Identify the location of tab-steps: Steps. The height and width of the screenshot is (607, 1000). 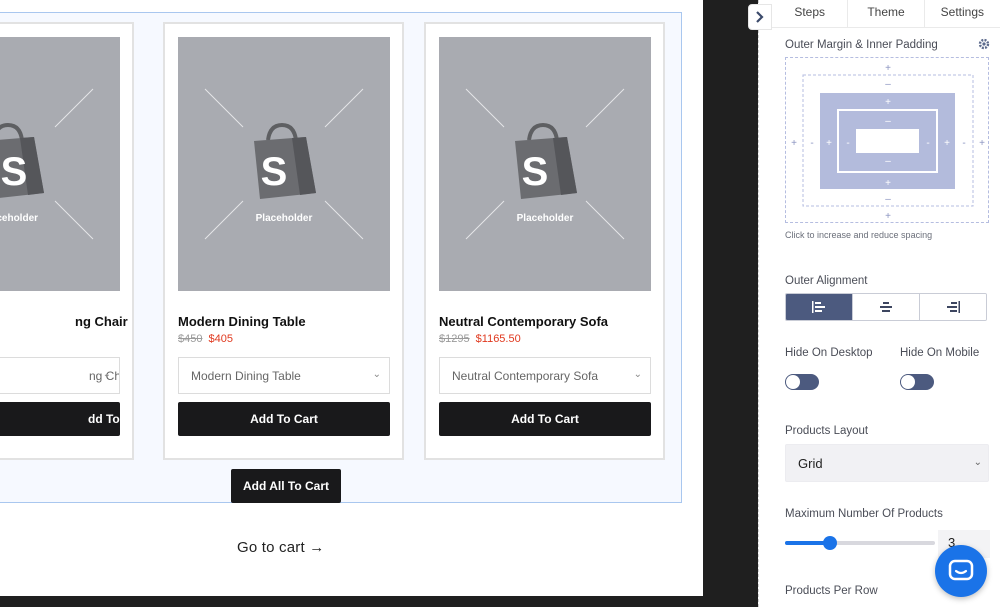
(810, 13).